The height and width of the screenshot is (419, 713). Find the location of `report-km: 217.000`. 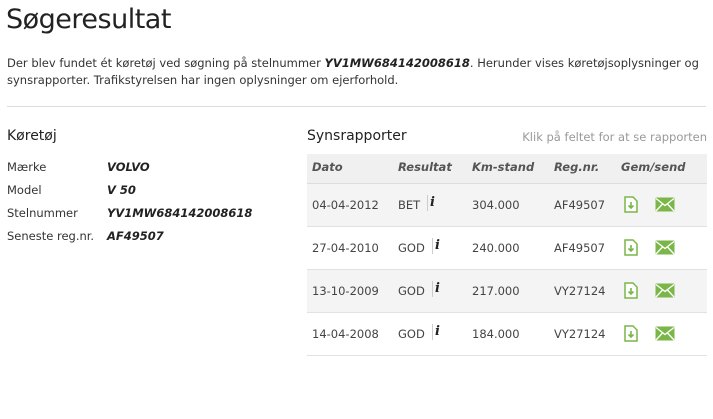

report-km: 217.000 is located at coordinates (496, 291).